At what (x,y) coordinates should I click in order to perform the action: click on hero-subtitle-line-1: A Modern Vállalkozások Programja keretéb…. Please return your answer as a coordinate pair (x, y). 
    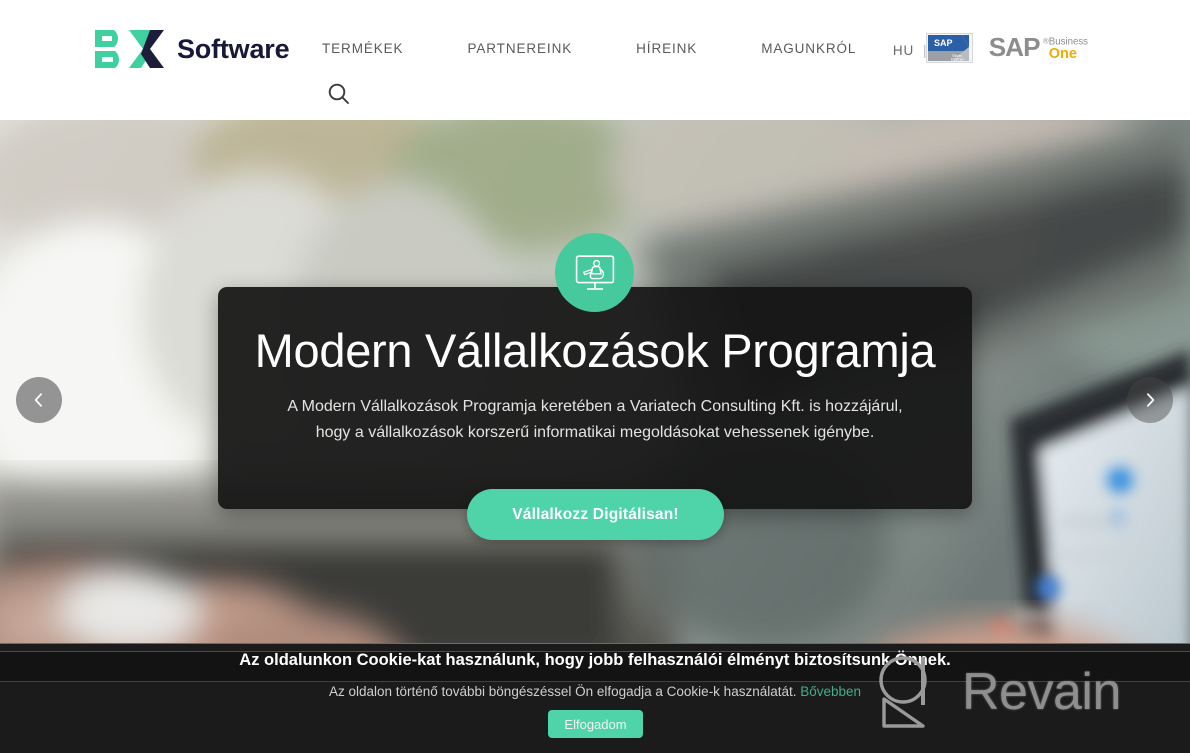
    Looking at the image, I should click on (595, 406).